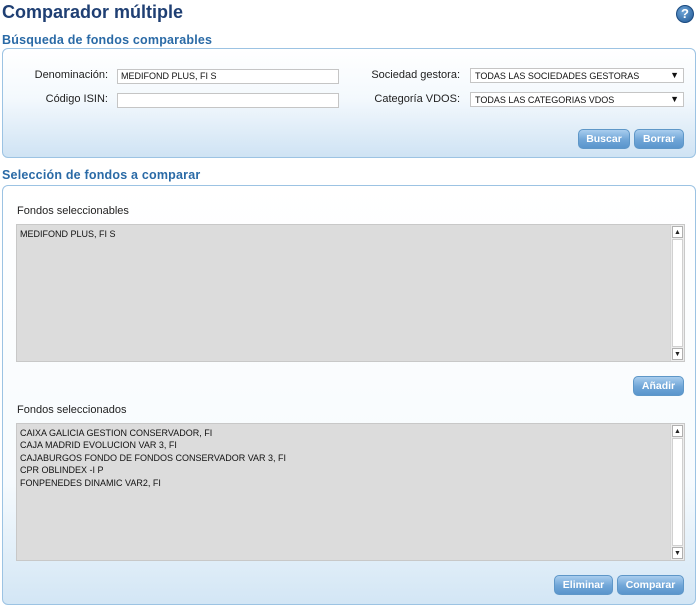 Image resolution: width=700 pixels, height=608 pixels. I want to click on list-item: MEDIFOND PLUS, FI S, so click(344, 234).